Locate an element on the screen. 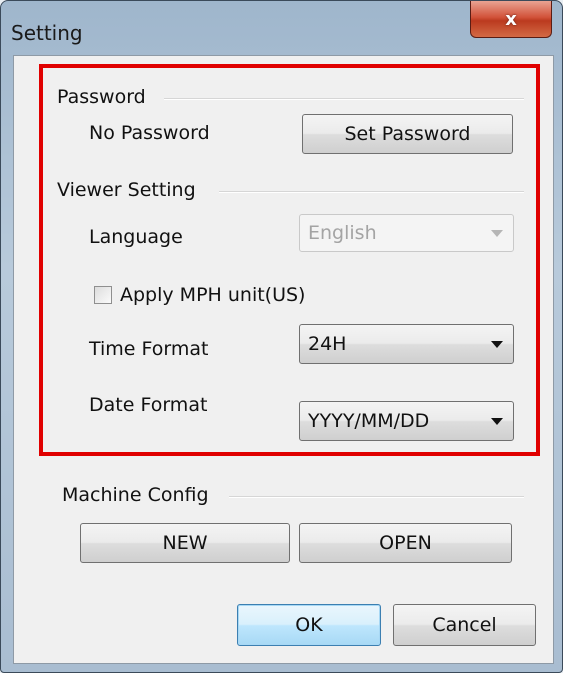  dialog-title: Setting is located at coordinates (47, 33).